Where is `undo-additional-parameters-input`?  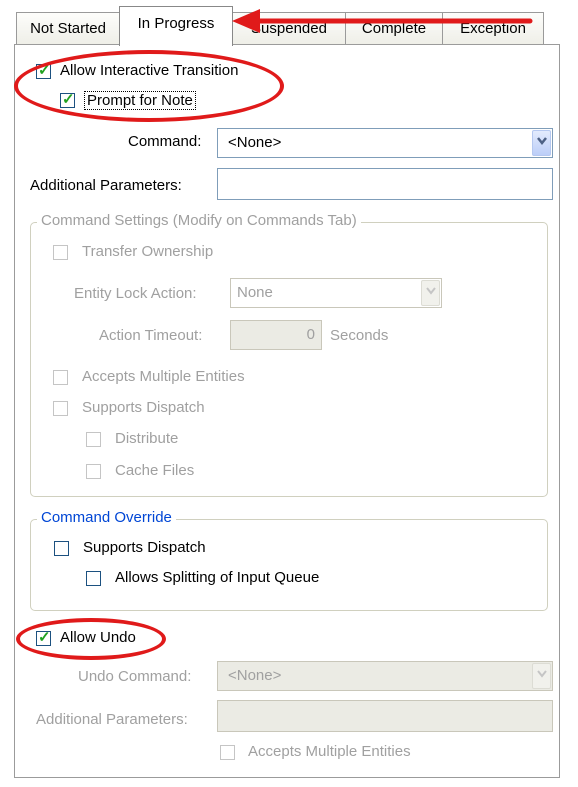 undo-additional-parameters-input is located at coordinates (385, 716).